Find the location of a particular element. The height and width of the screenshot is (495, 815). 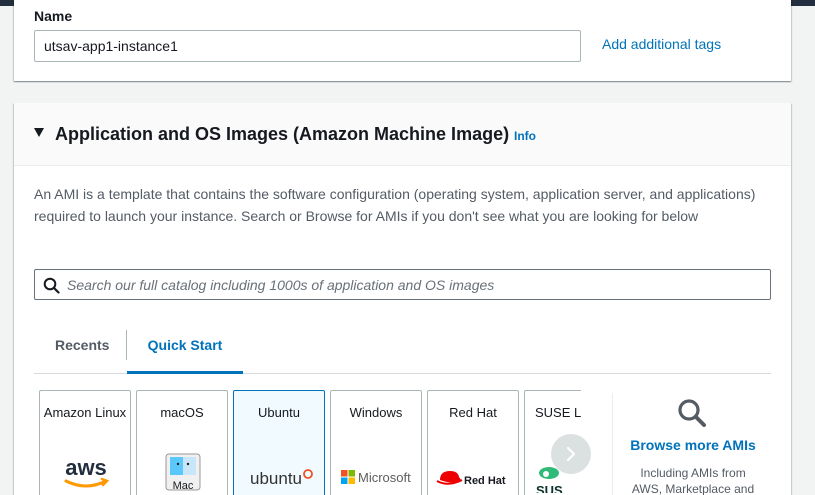

microsoft-logo-text: Microsoft is located at coordinates (384, 477).